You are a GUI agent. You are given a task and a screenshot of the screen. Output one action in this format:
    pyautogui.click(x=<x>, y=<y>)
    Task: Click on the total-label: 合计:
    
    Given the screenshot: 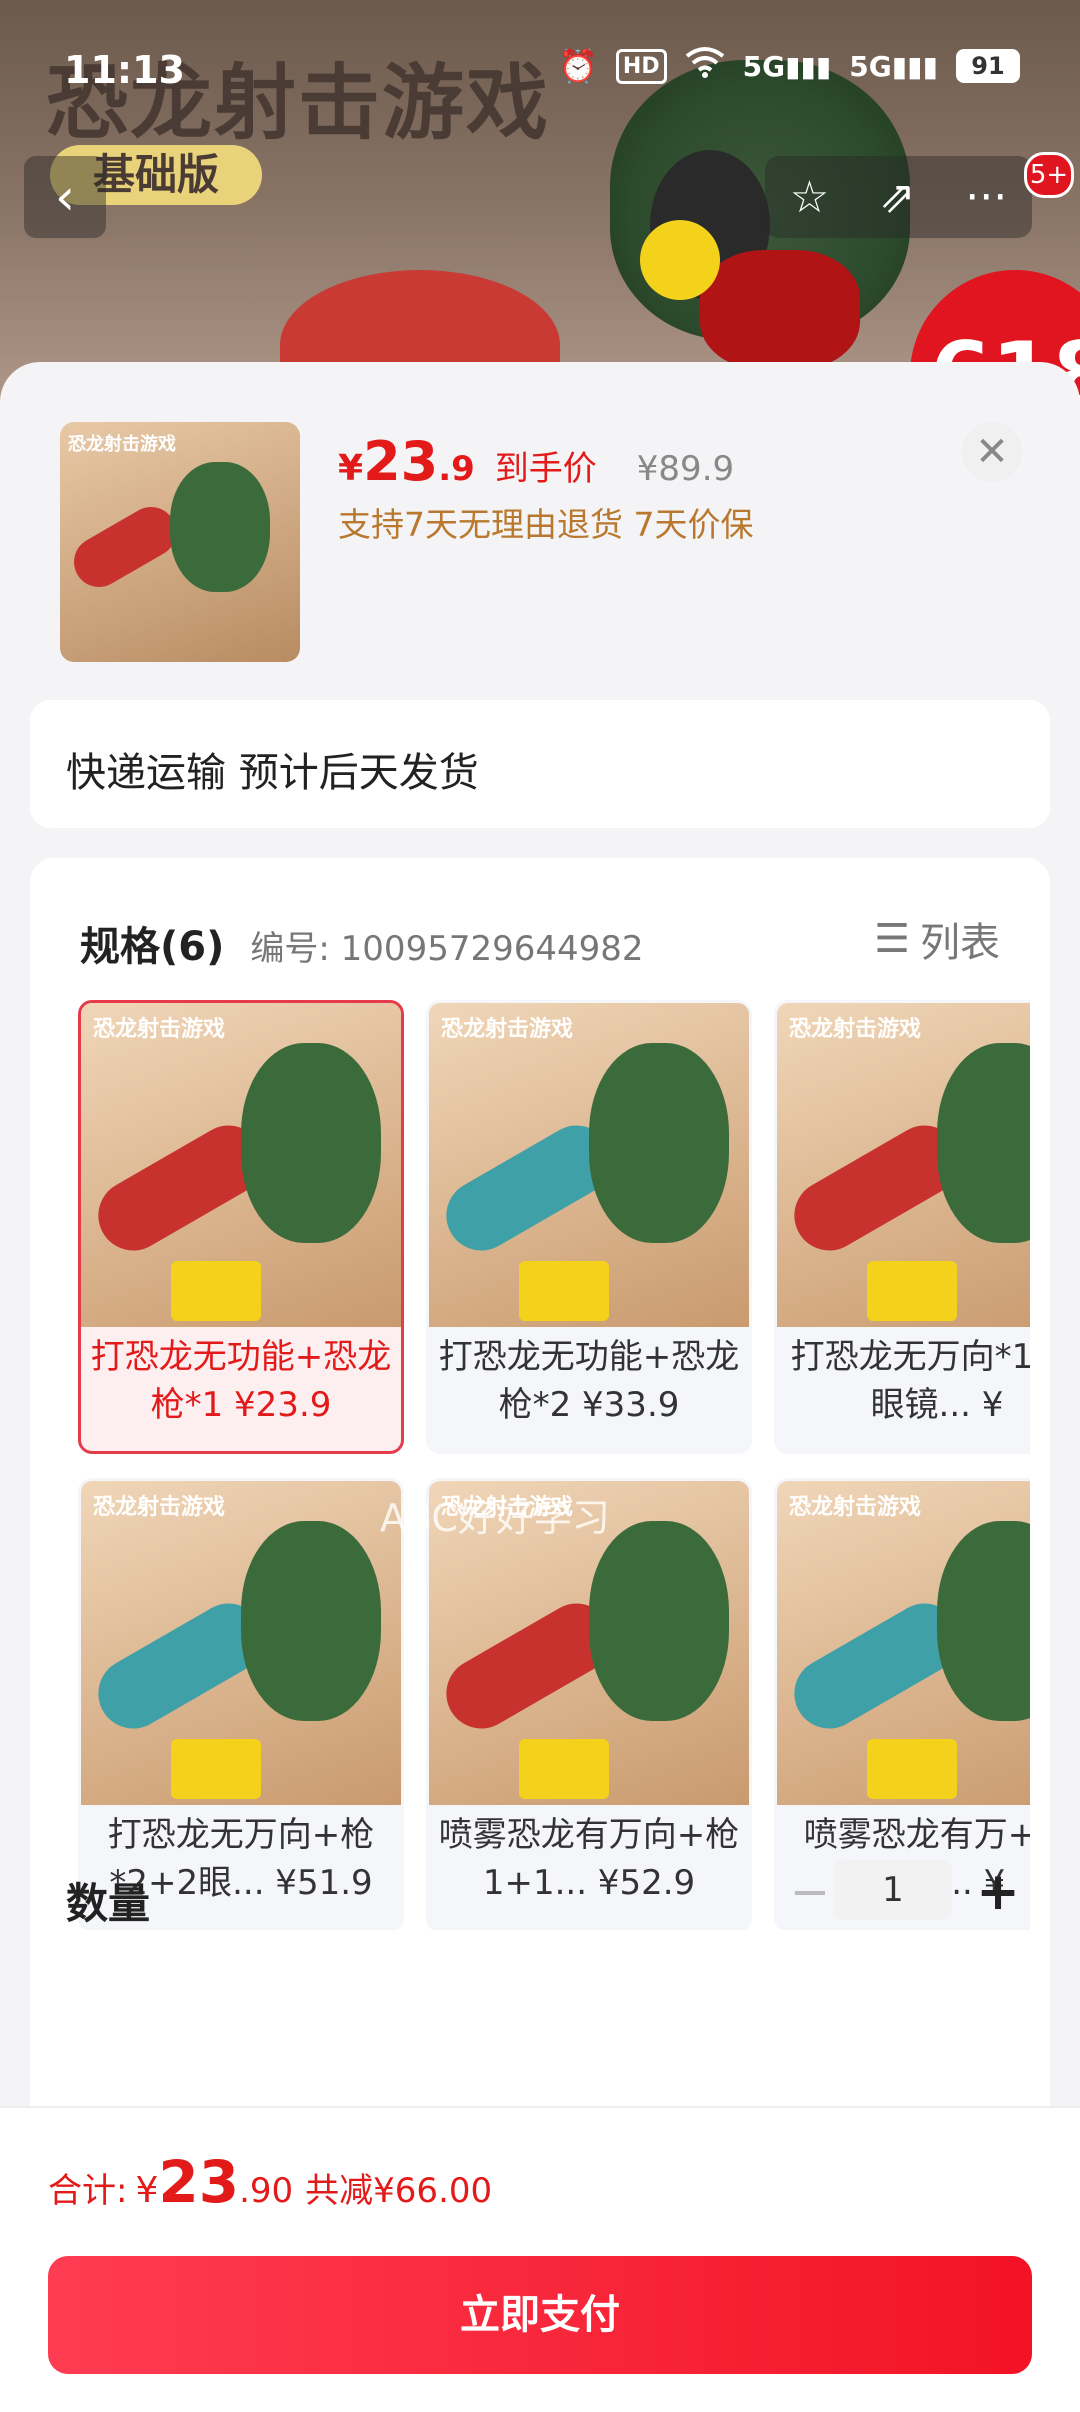 What is the action you would take?
    pyautogui.click(x=88, y=2191)
    